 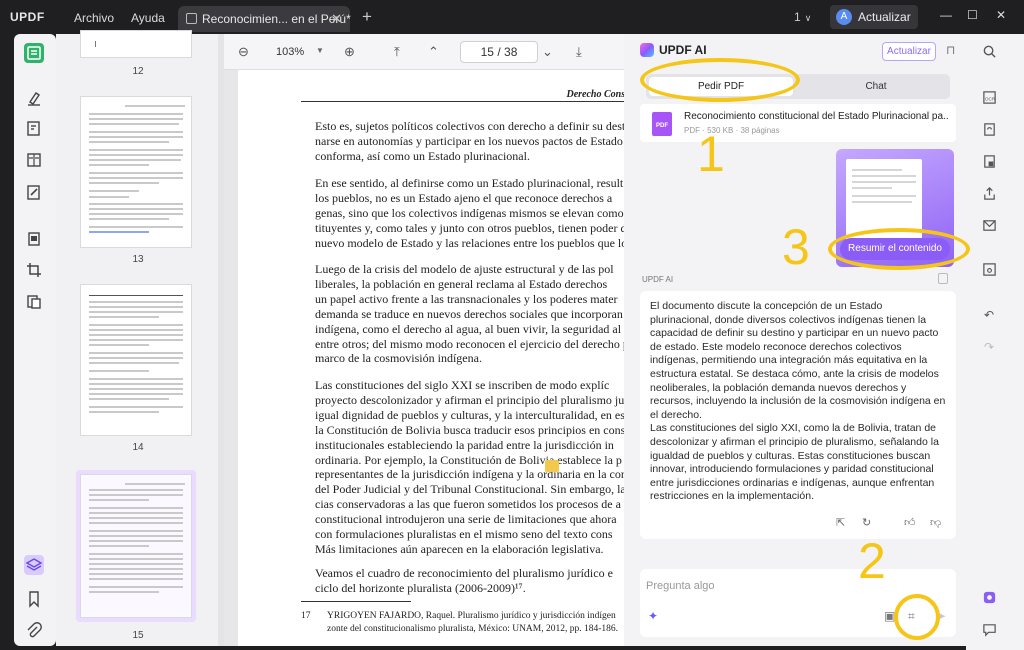 What do you see at coordinates (27, 17) in the screenshot?
I see `app-logo: UPDF` at bounding box center [27, 17].